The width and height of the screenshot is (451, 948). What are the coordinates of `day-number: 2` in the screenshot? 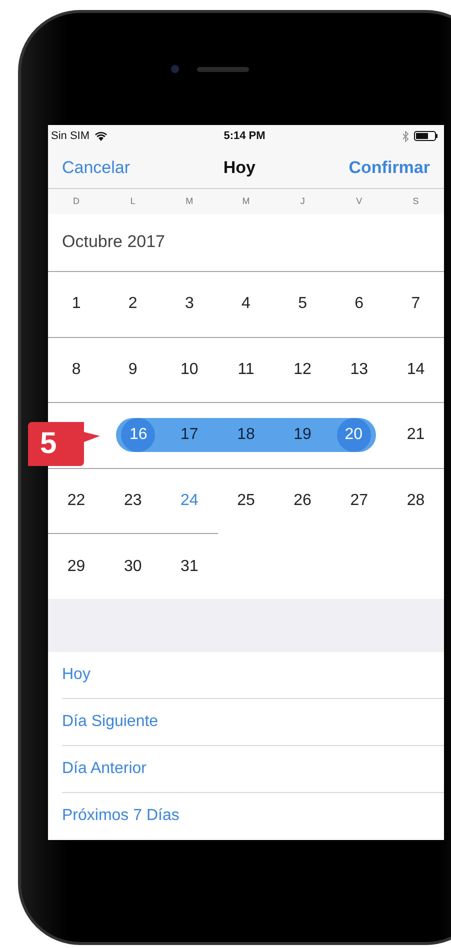 It's located at (133, 304).